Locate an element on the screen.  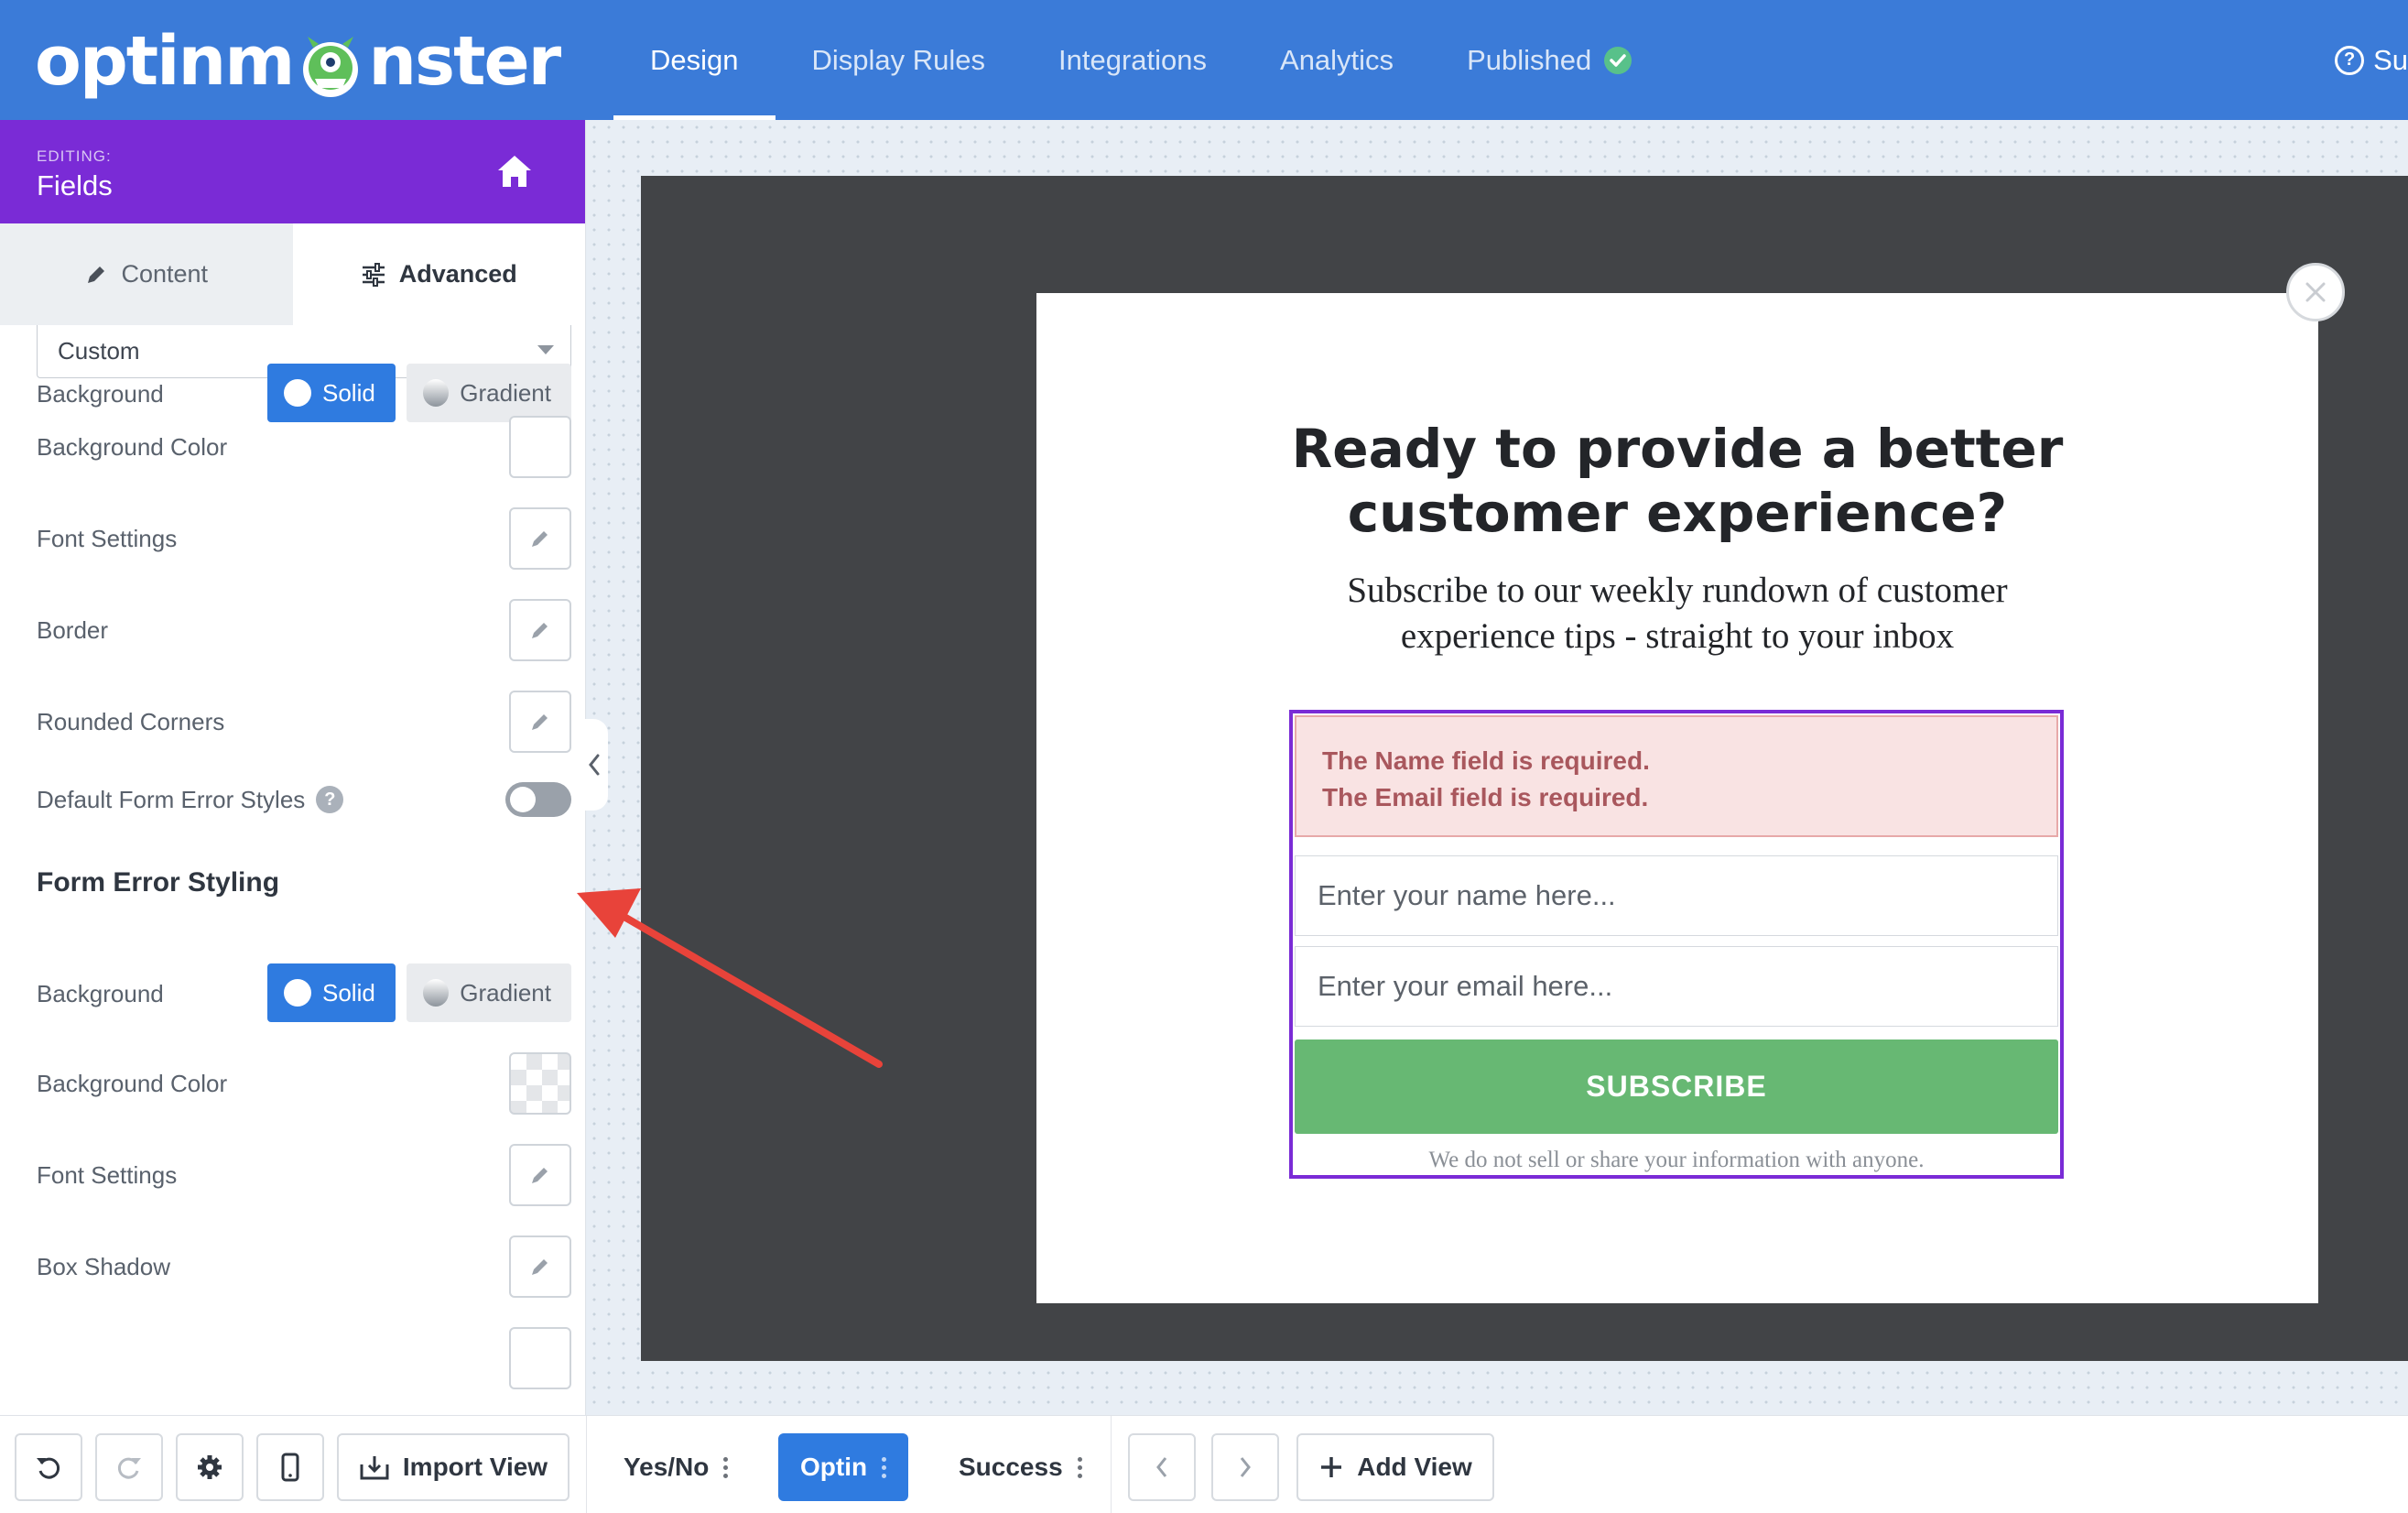
popup-close-button is located at coordinates (2315, 292).